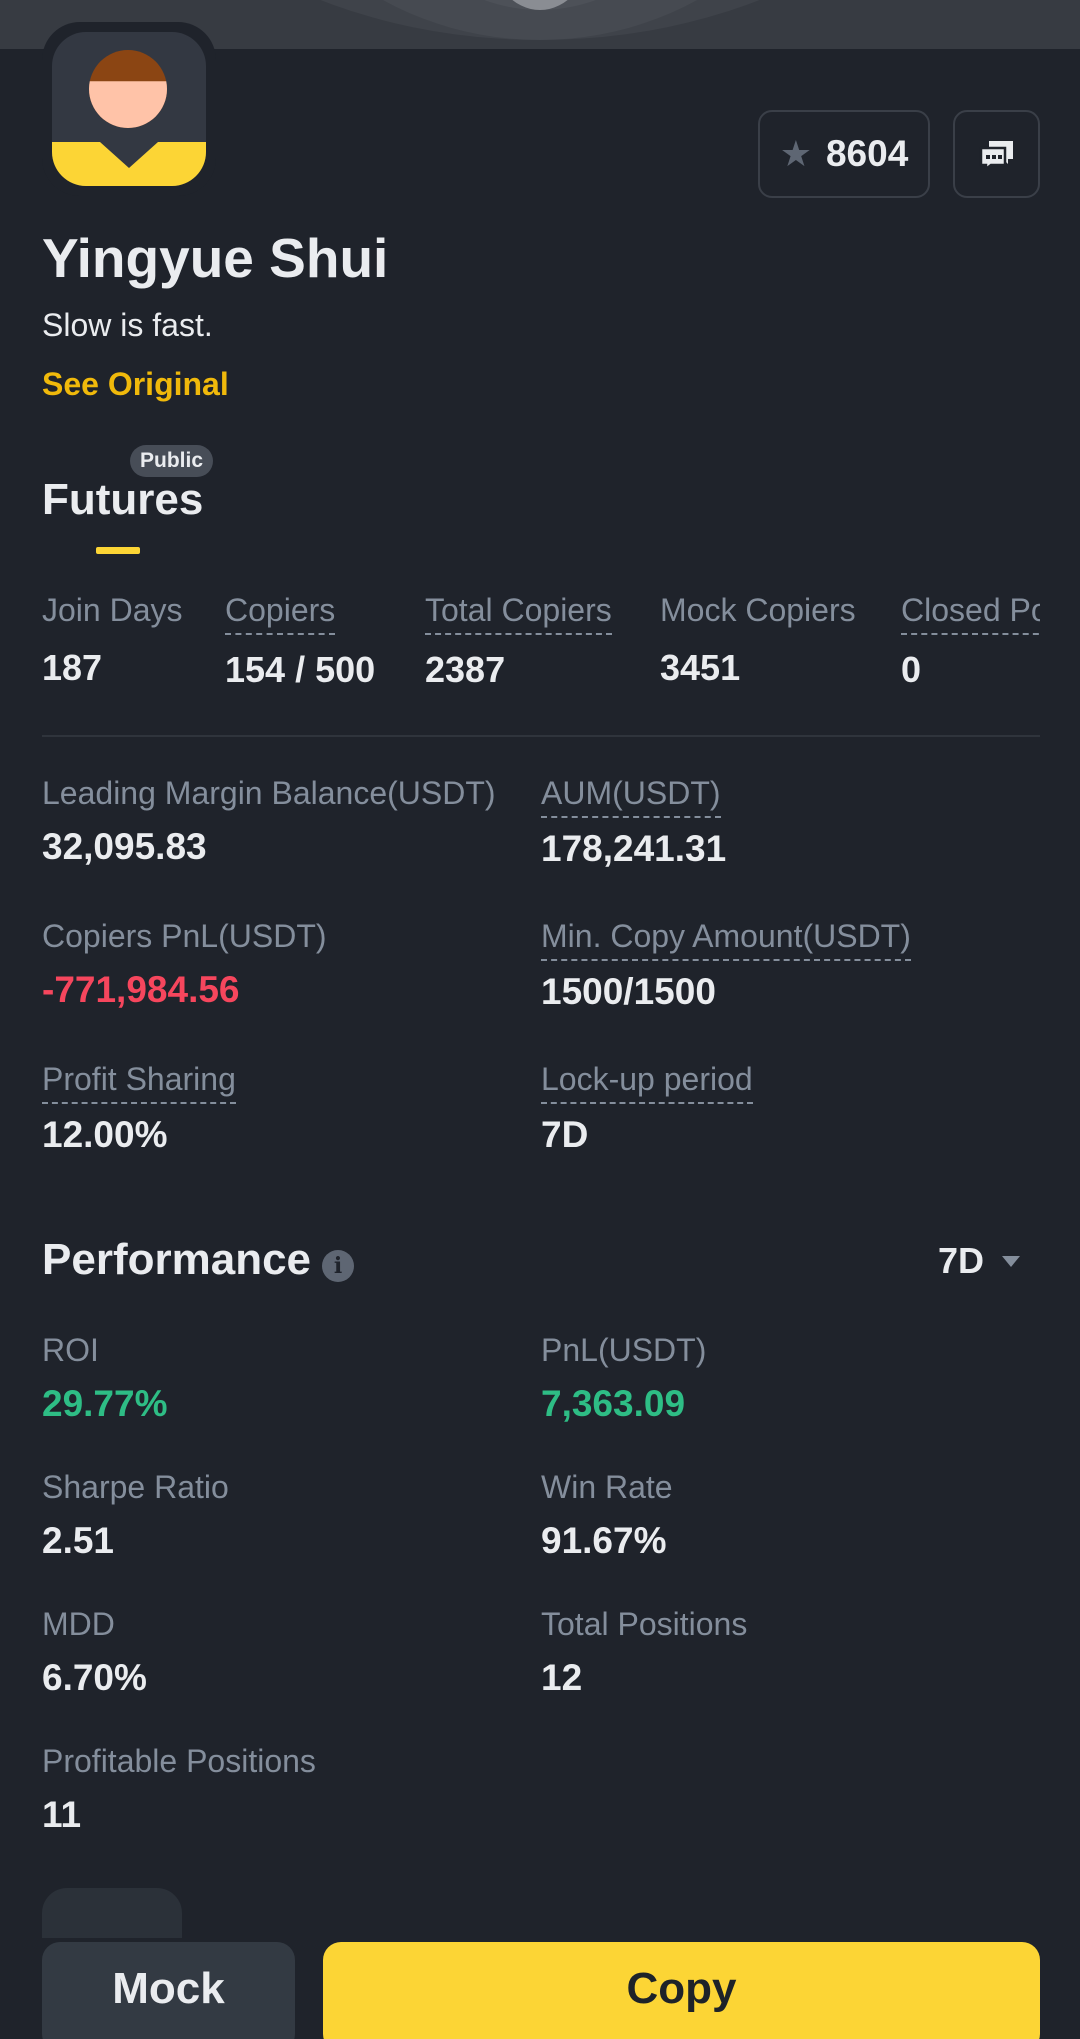 Image resolution: width=1080 pixels, height=2039 pixels. I want to click on perf-total-positions: Total Positions 12, so click(644, 1652).